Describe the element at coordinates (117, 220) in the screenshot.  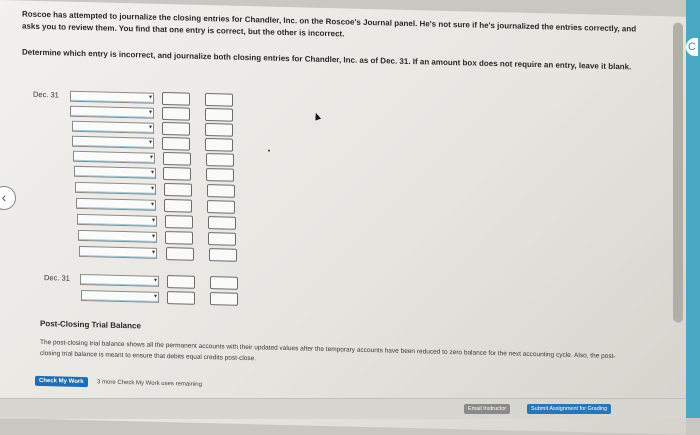
I see `entry1-account-select-9: ▾` at that location.